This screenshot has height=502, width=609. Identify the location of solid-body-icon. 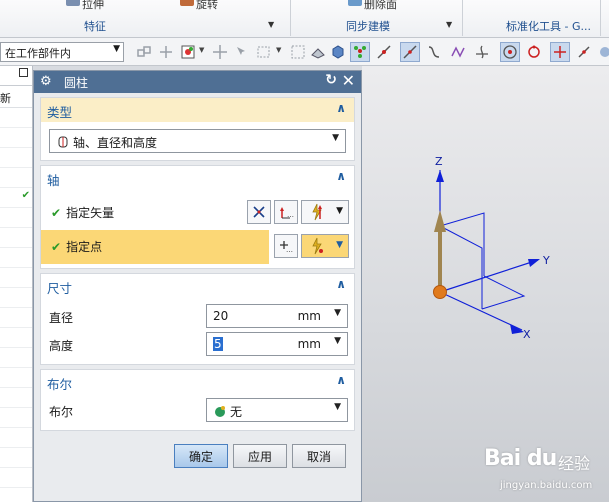
(338, 52).